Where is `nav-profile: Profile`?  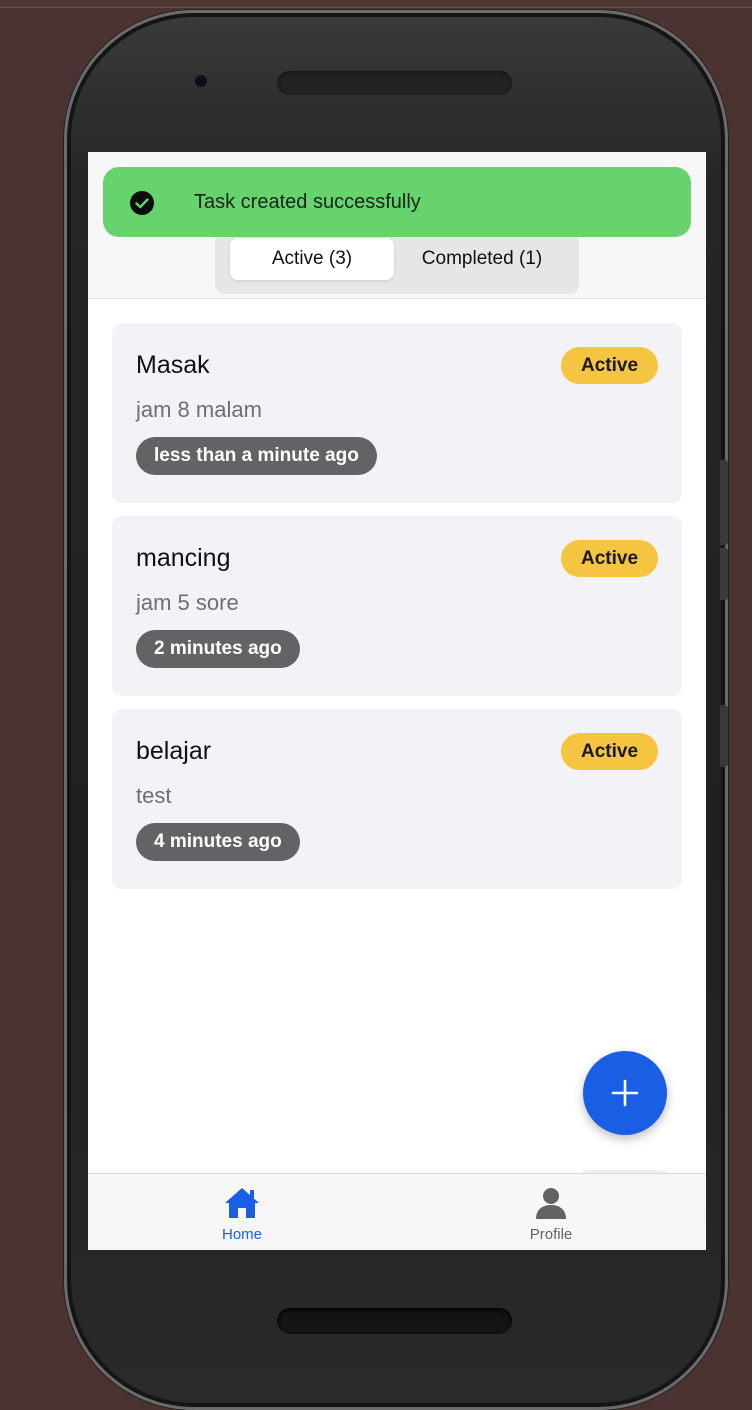
nav-profile: Profile is located at coordinates (551, 1212).